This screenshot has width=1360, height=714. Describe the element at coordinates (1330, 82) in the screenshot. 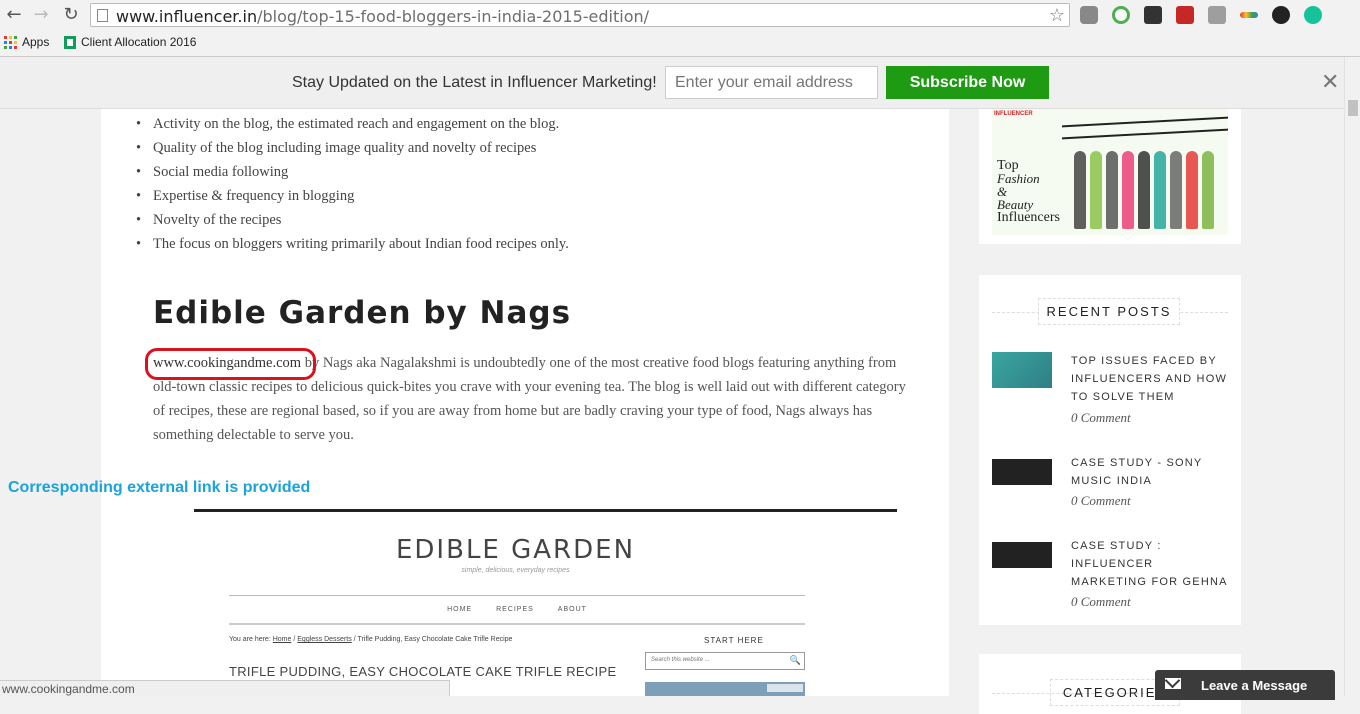

I see `close-icon: ✕` at that location.